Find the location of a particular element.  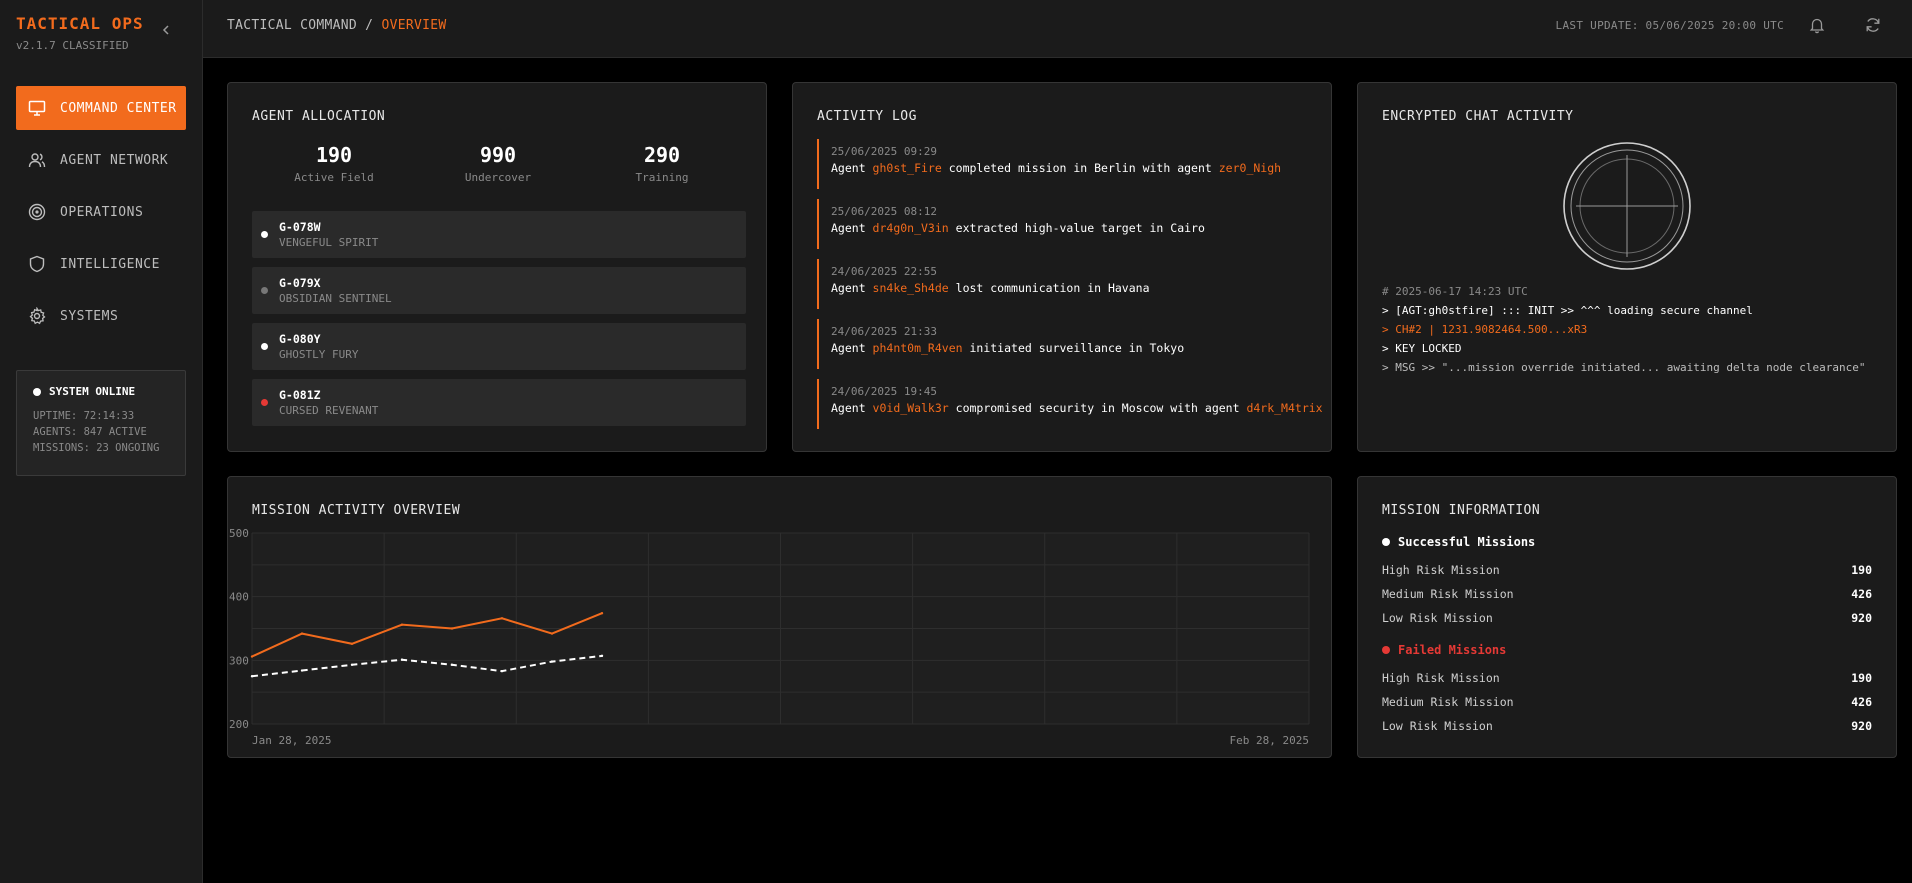

agent-link: zer0_Nigh is located at coordinates (1250, 168).